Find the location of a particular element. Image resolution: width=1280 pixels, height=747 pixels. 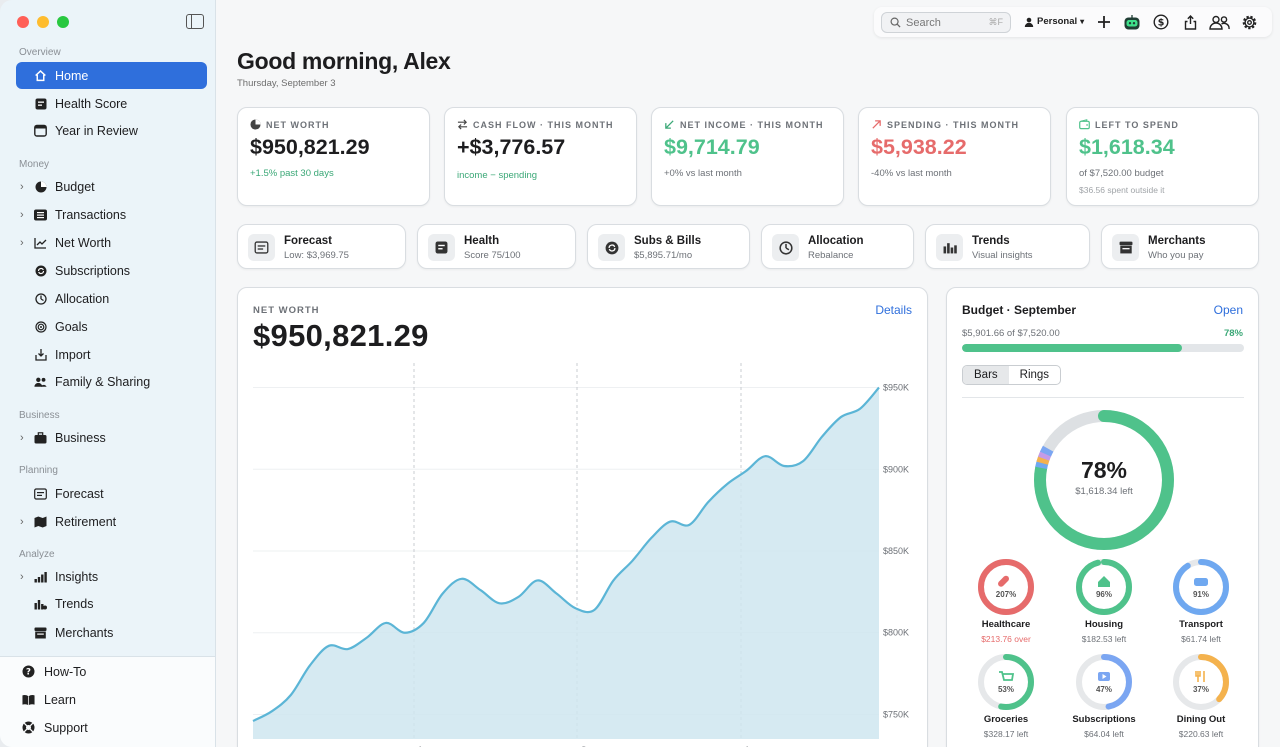

question-icon: ? is located at coordinates (28, 671).